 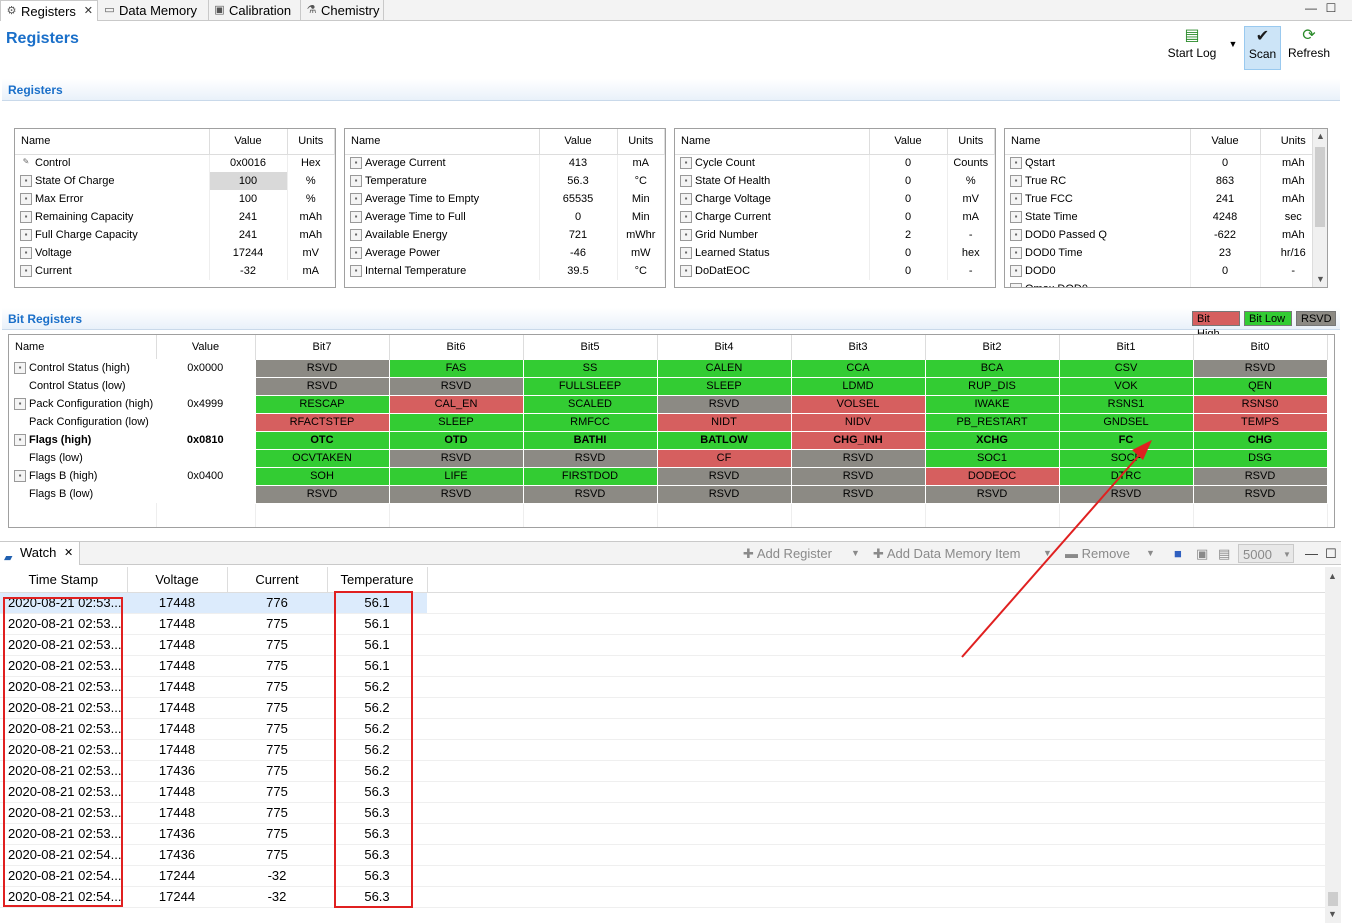 I want to click on bit-cell: SLEEP, so click(x=456, y=422).